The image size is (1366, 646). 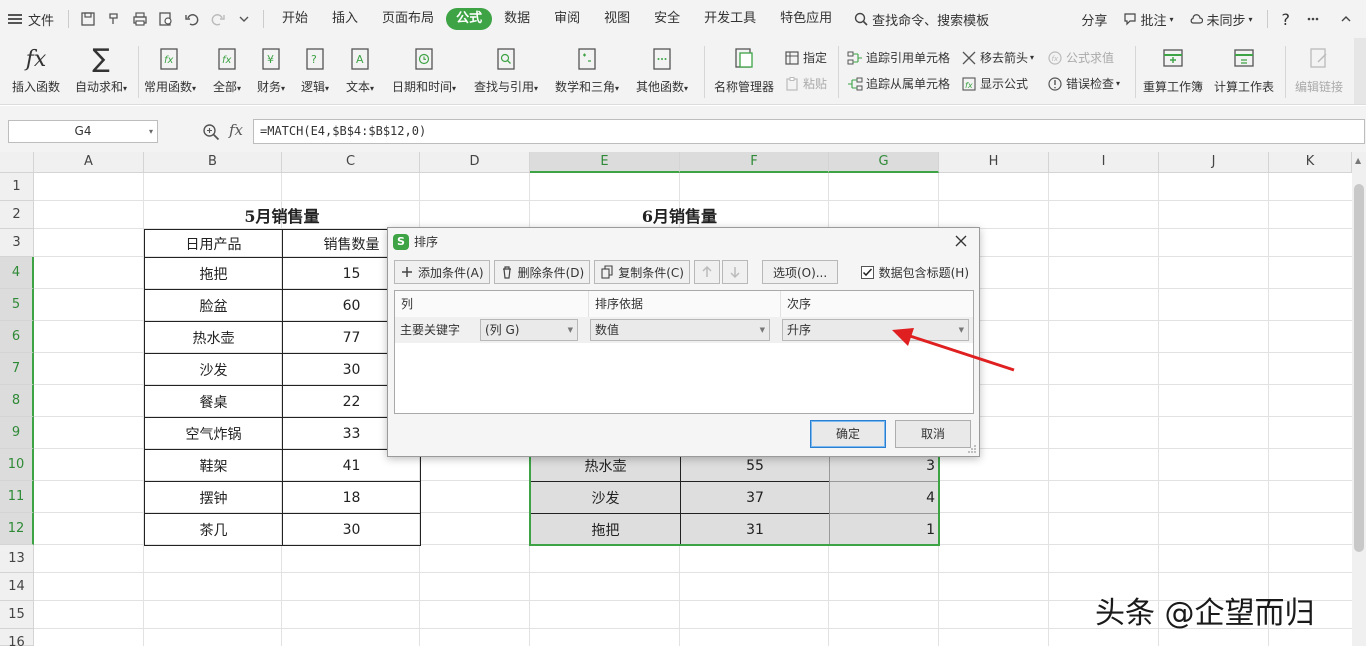 What do you see at coordinates (213, 529) in the screenshot?
I see `may-product-cell: 茶几` at bounding box center [213, 529].